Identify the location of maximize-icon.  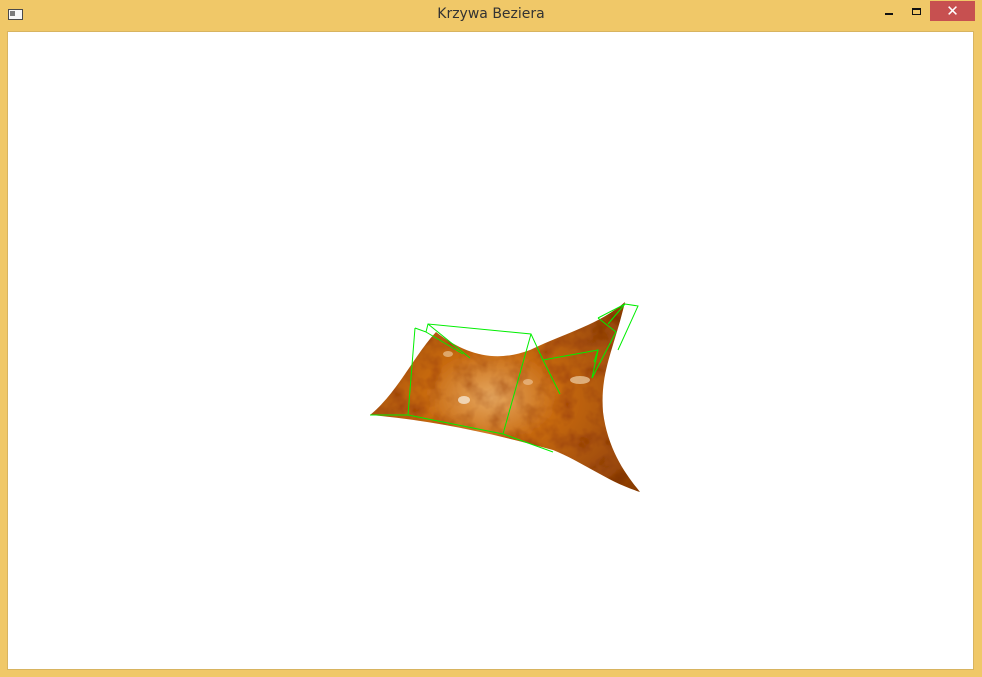
(916, 11).